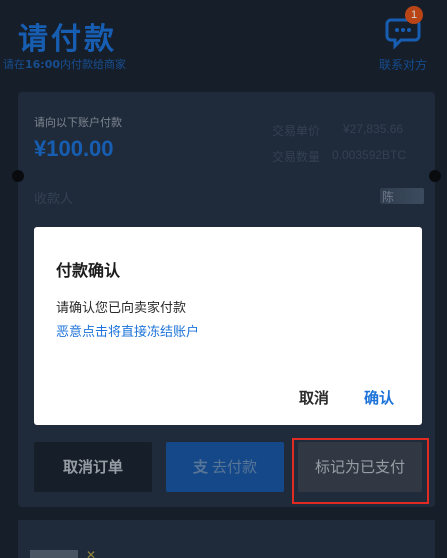 The width and height of the screenshot is (447, 558). What do you see at coordinates (128, 332) in the screenshot?
I see `dialog-warning: 恶意点击将直接冻结账户` at bounding box center [128, 332].